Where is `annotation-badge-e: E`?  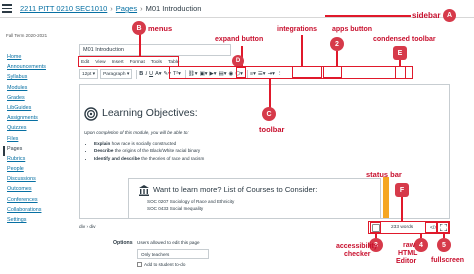
annotation-badge-e: E is located at coordinates (400, 53).